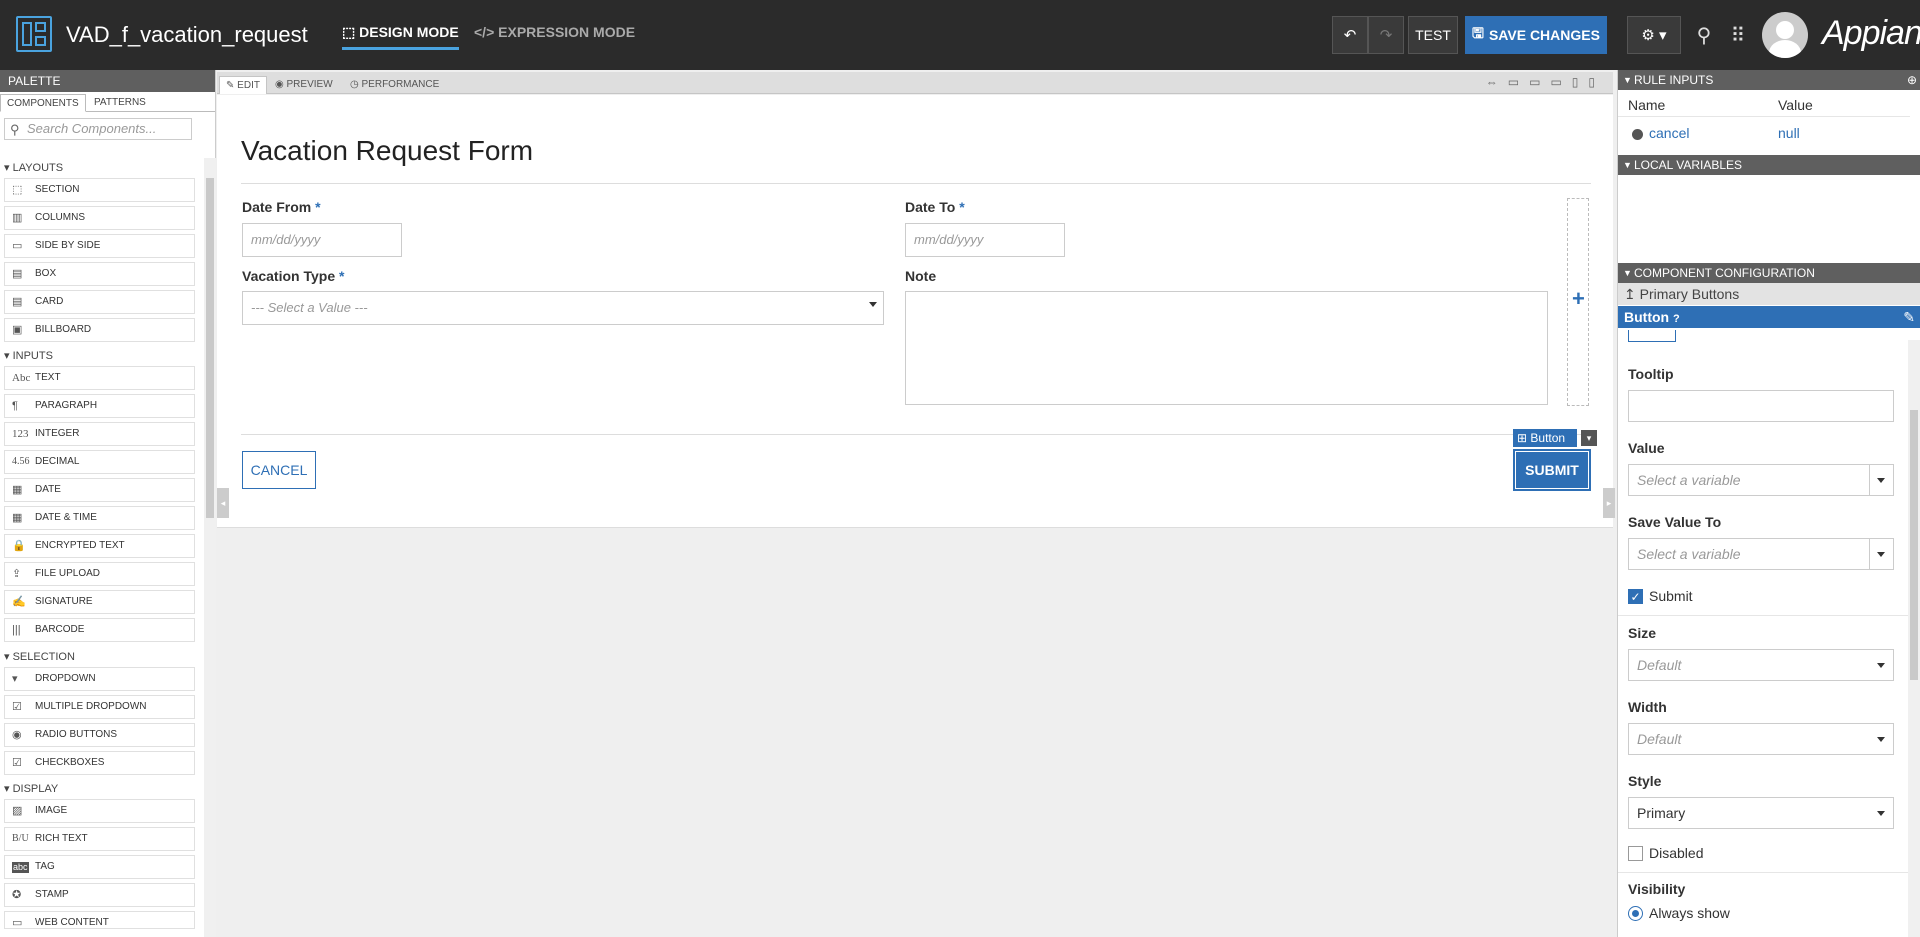  I want to click on palette-scroll-thumb, so click(210, 348).